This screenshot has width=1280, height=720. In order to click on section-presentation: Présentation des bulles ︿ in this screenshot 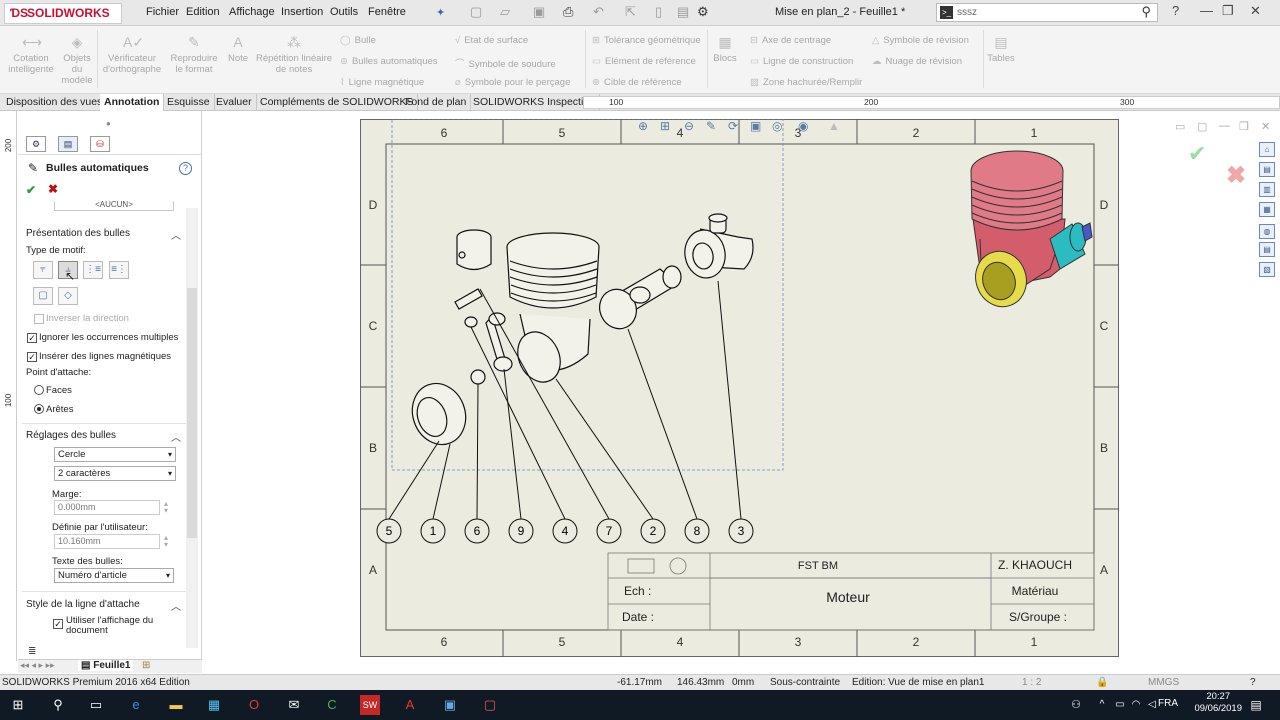, I will do `click(103, 235)`.